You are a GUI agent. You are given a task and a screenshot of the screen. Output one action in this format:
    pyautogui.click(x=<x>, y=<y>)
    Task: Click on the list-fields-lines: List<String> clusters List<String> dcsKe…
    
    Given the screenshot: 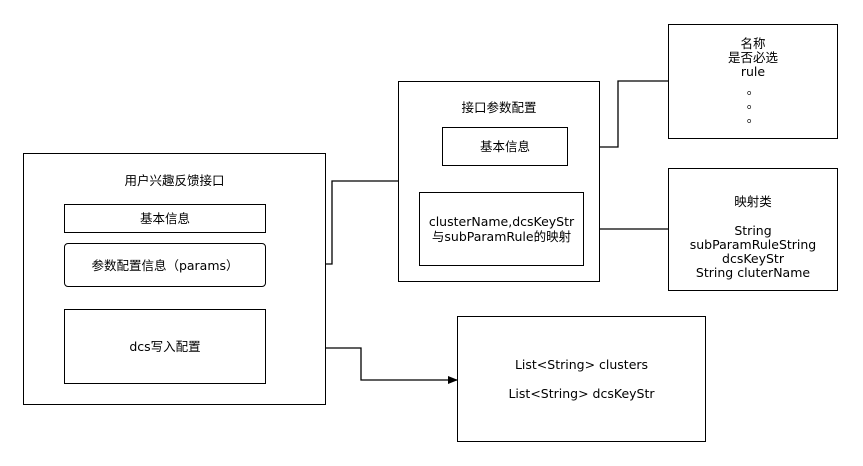 What is the action you would take?
    pyautogui.click(x=581, y=379)
    